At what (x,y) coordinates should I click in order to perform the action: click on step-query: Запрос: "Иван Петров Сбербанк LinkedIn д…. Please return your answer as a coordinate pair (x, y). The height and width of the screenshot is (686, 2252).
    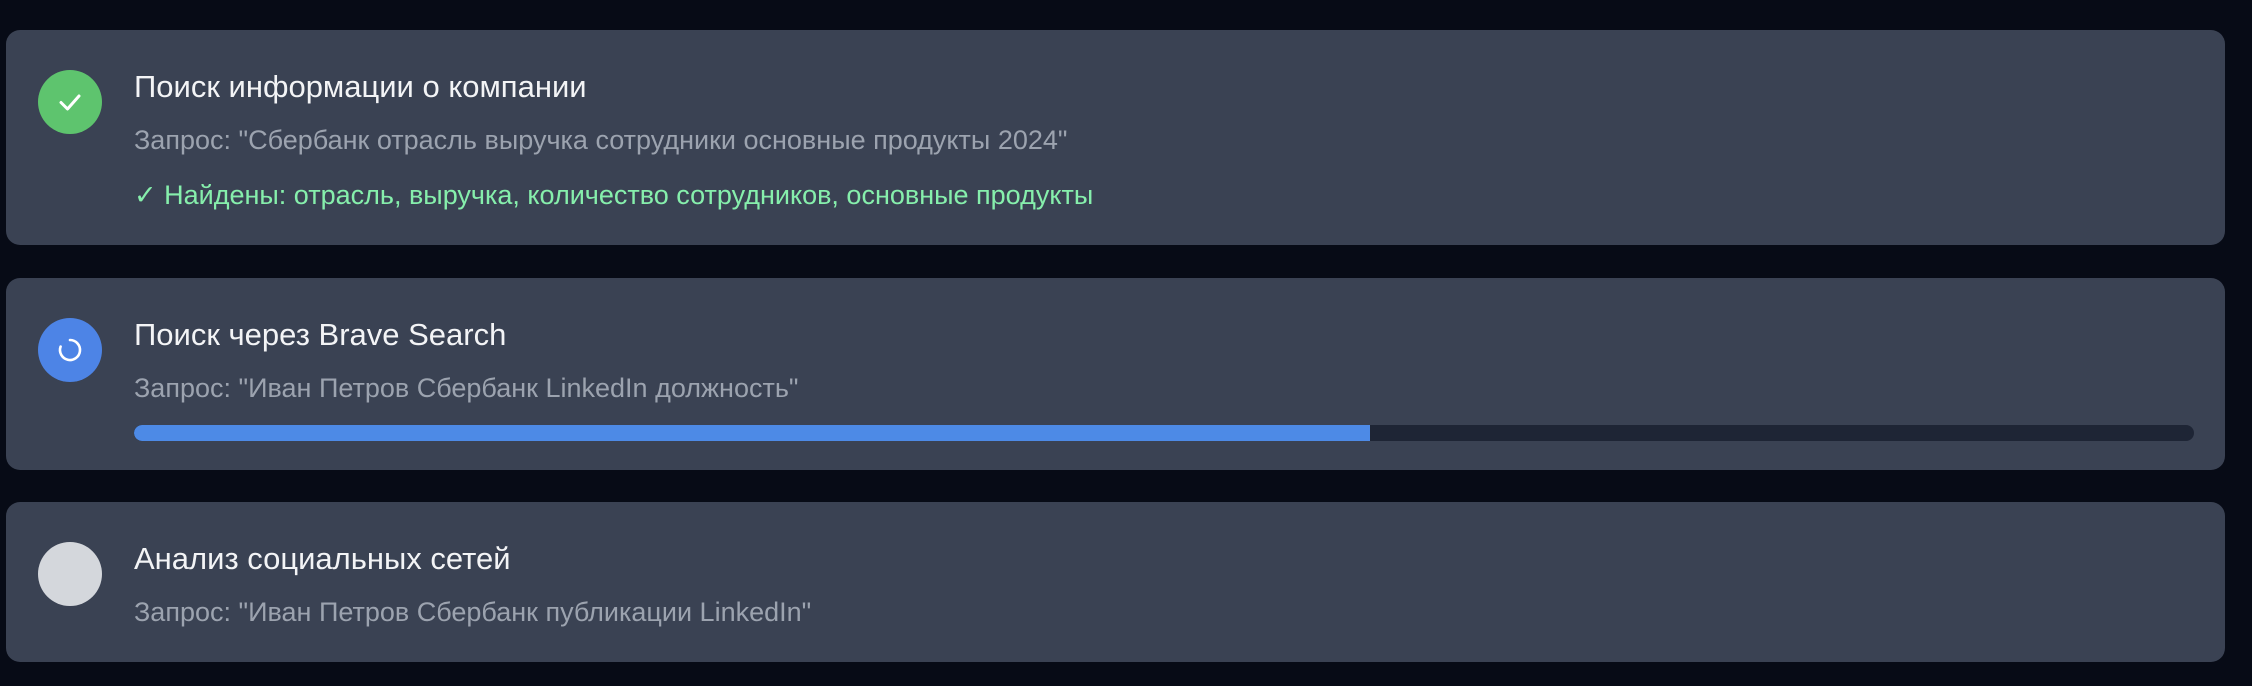
    Looking at the image, I should click on (466, 388).